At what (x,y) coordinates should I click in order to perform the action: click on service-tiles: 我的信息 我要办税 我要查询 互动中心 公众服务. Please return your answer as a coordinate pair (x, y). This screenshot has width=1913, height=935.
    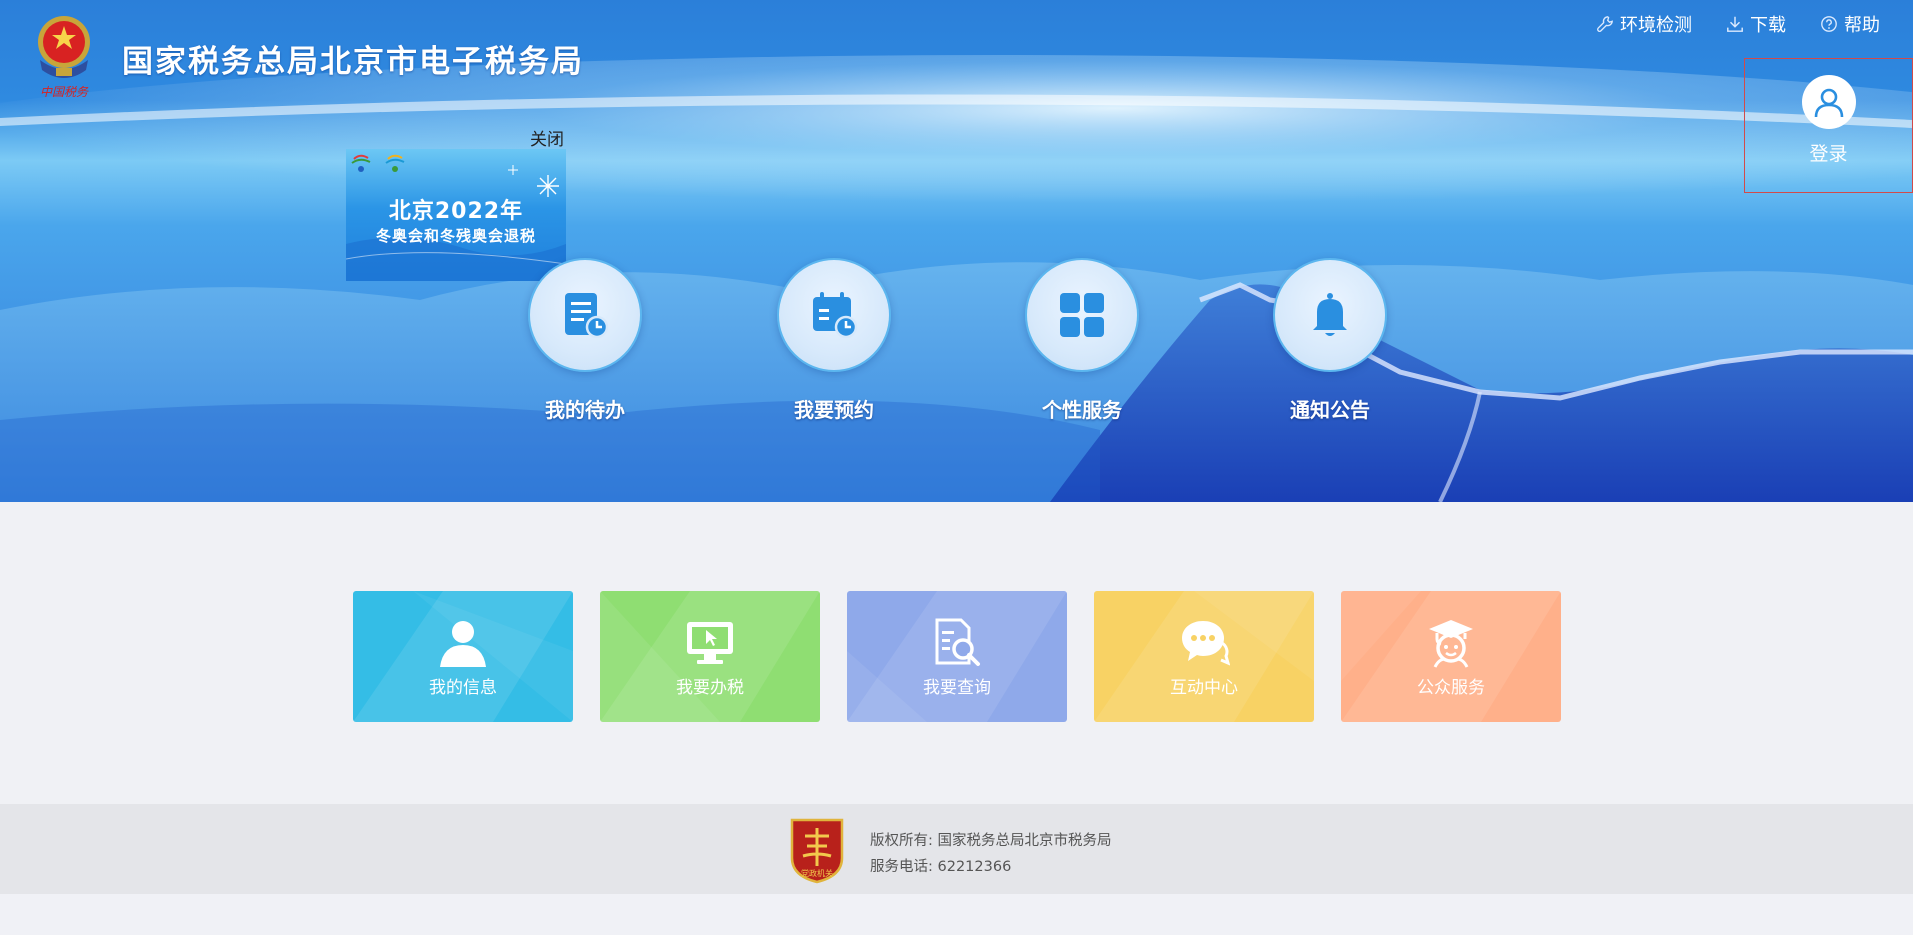
    Looking at the image, I should click on (957, 656).